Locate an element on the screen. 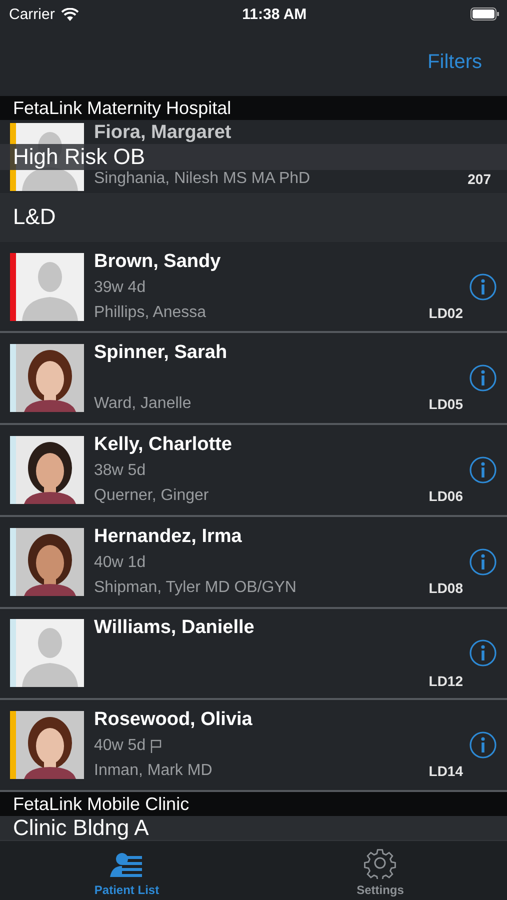 The image size is (507, 900). patient-name: Brown, Sandy is located at coordinates (158, 261).